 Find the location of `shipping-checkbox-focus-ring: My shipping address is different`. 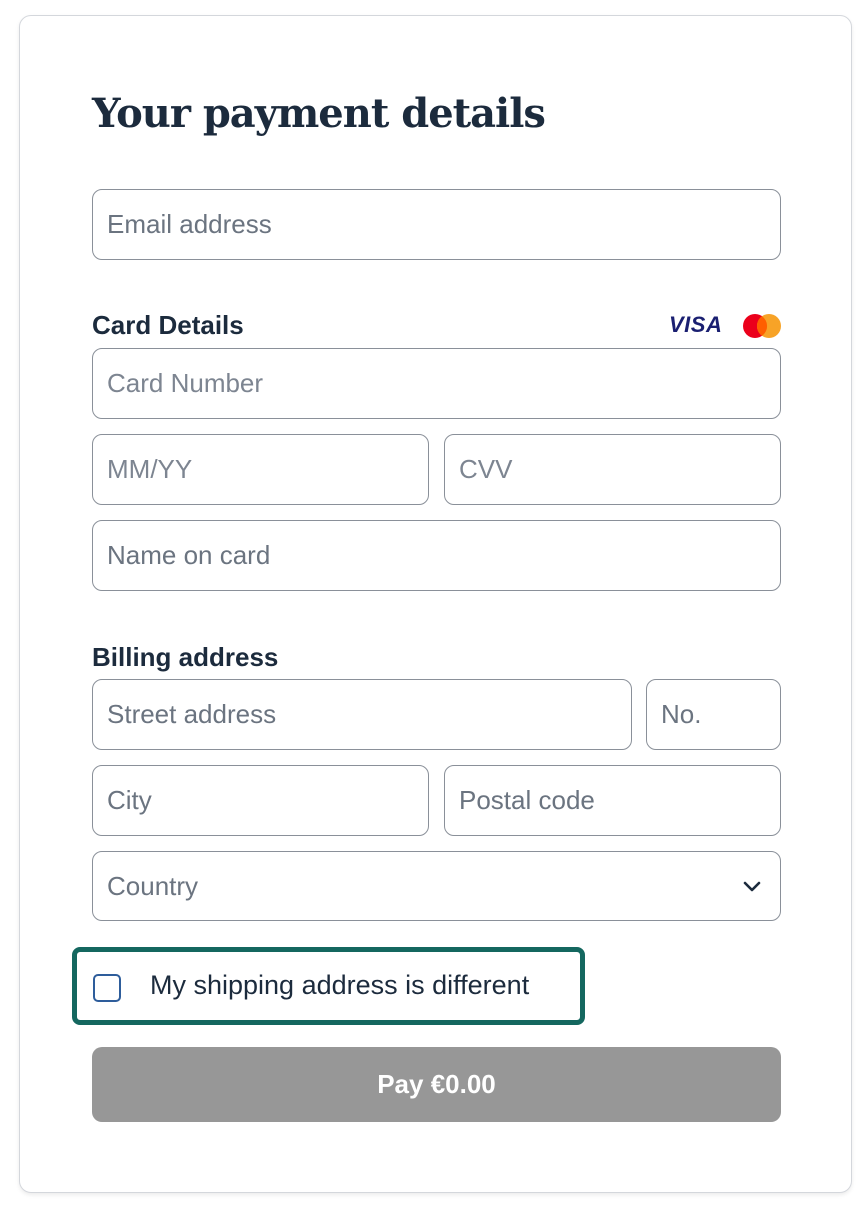

shipping-checkbox-focus-ring: My shipping address is different is located at coordinates (328, 986).